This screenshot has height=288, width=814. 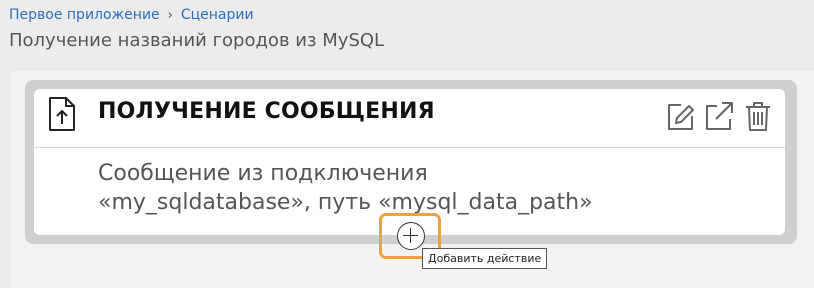 I want to click on plus-circle-icon, so click(x=411, y=236).